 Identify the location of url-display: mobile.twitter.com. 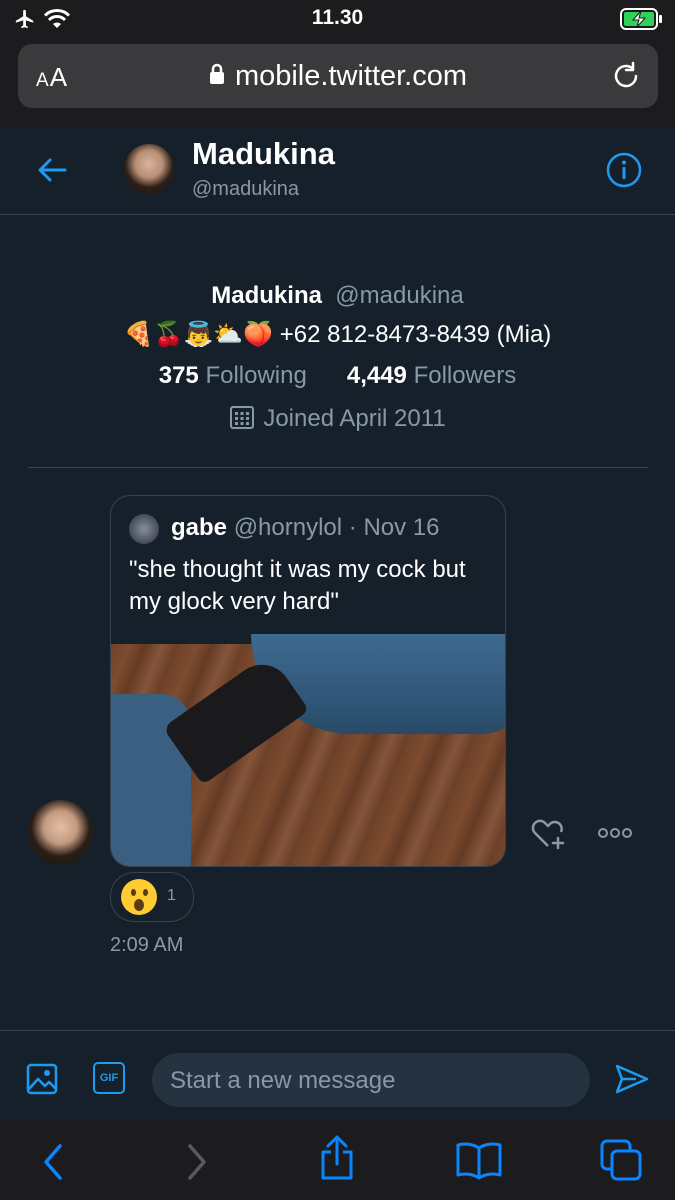
(338, 76).